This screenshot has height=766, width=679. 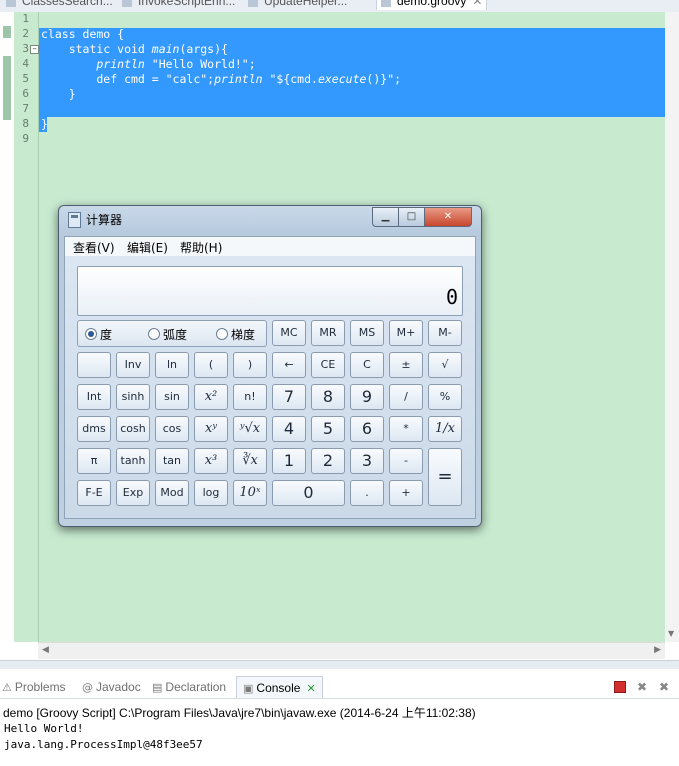 What do you see at coordinates (367, 333) in the screenshot?
I see `key-ms: MS` at bounding box center [367, 333].